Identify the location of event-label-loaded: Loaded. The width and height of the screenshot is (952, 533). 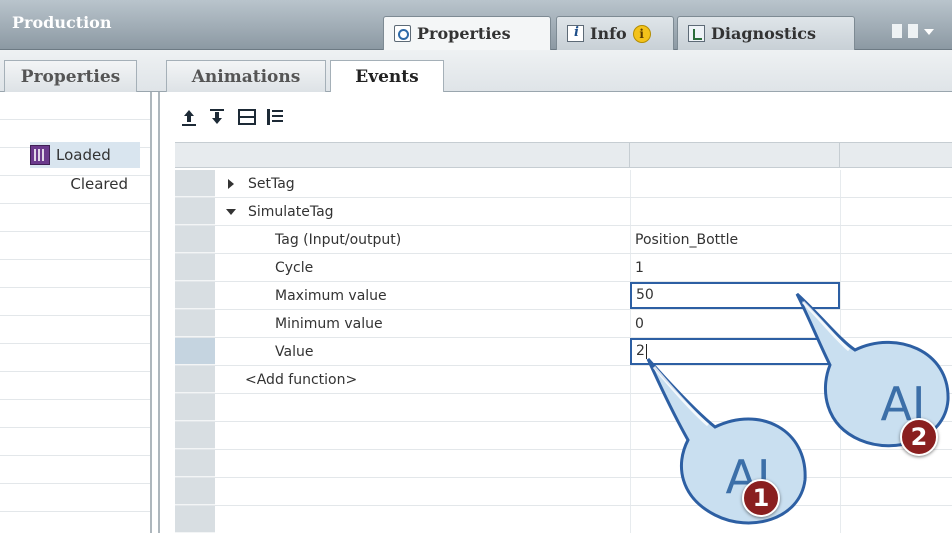
(83, 155).